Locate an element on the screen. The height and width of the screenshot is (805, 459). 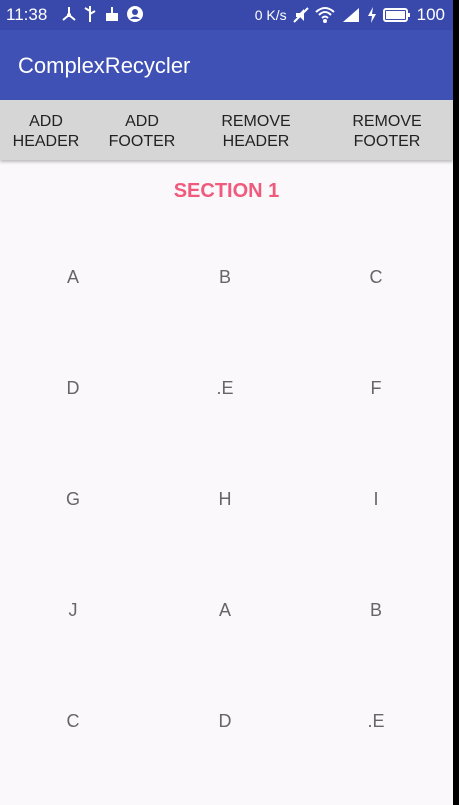
grid-item: I is located at coordinates (376, 499).